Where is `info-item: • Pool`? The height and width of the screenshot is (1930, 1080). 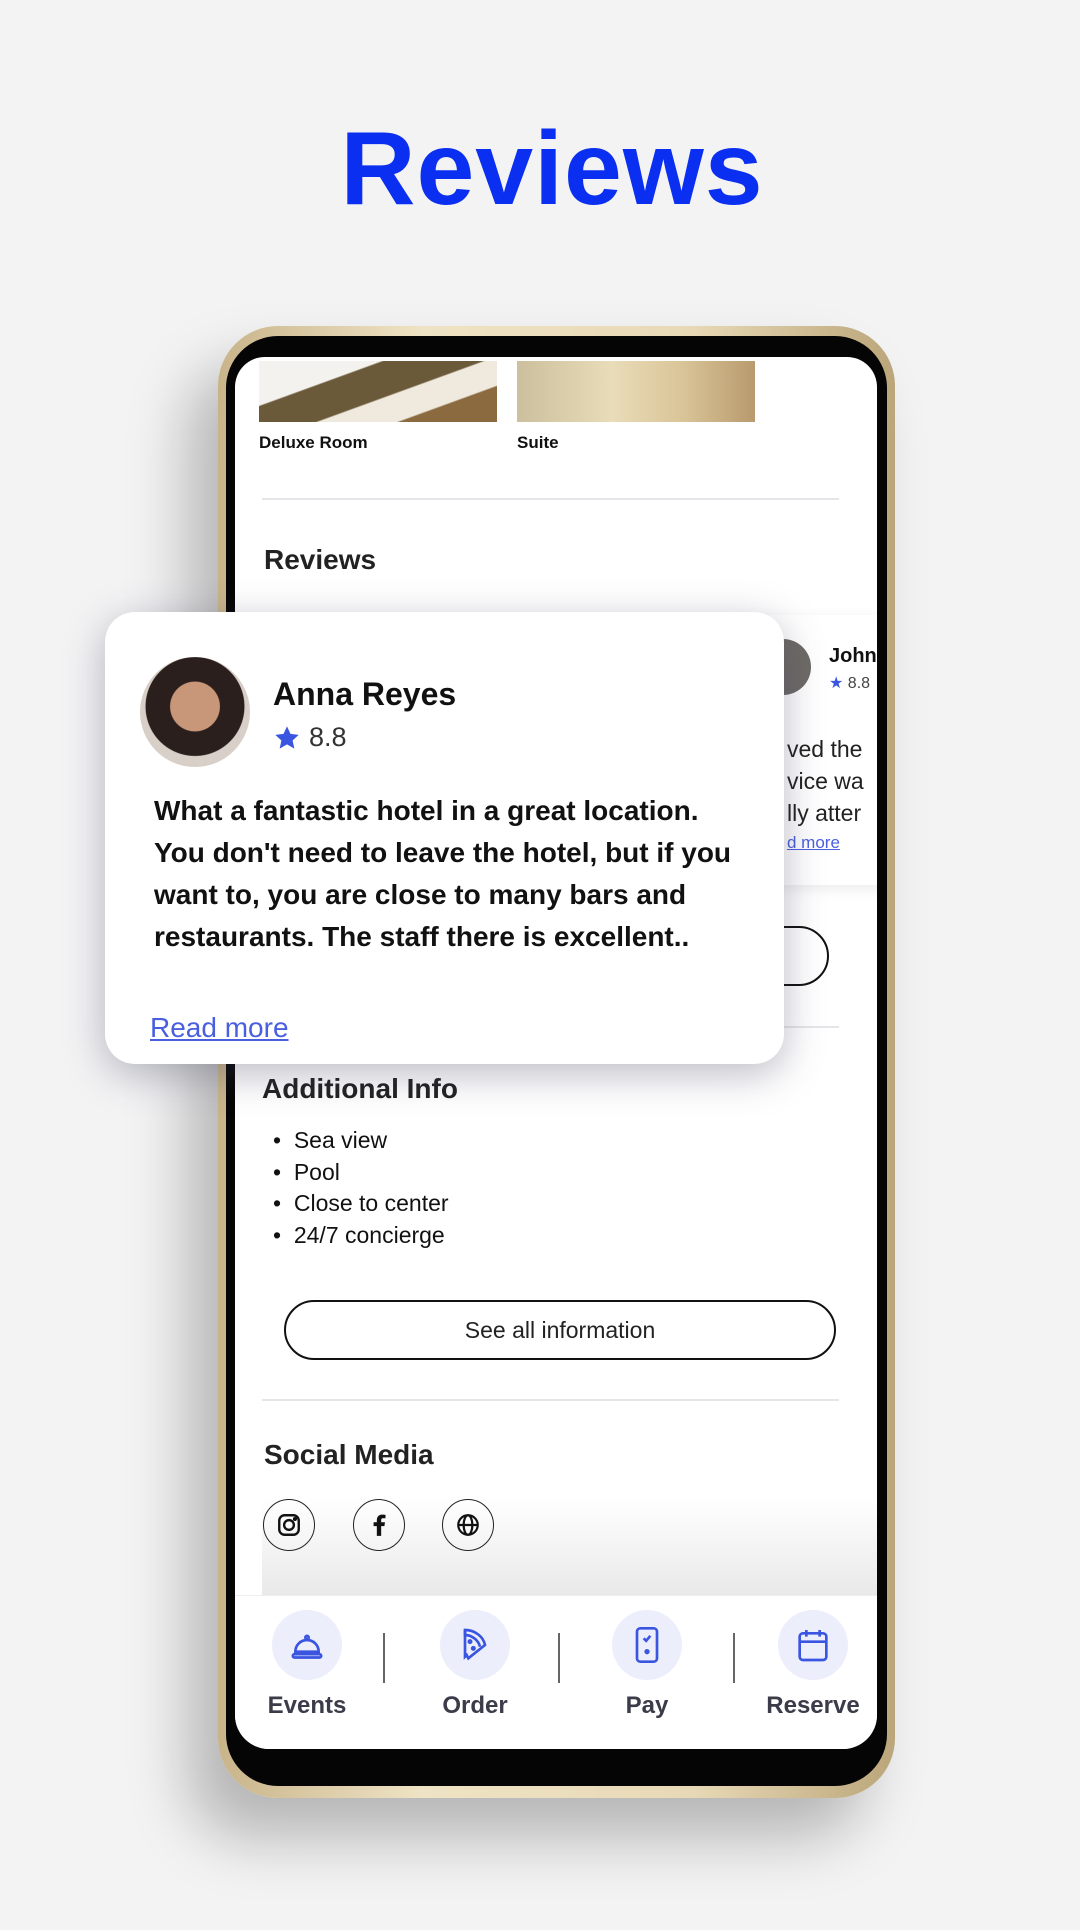 info-item: • Pool is located at coordinates (306, 1171).